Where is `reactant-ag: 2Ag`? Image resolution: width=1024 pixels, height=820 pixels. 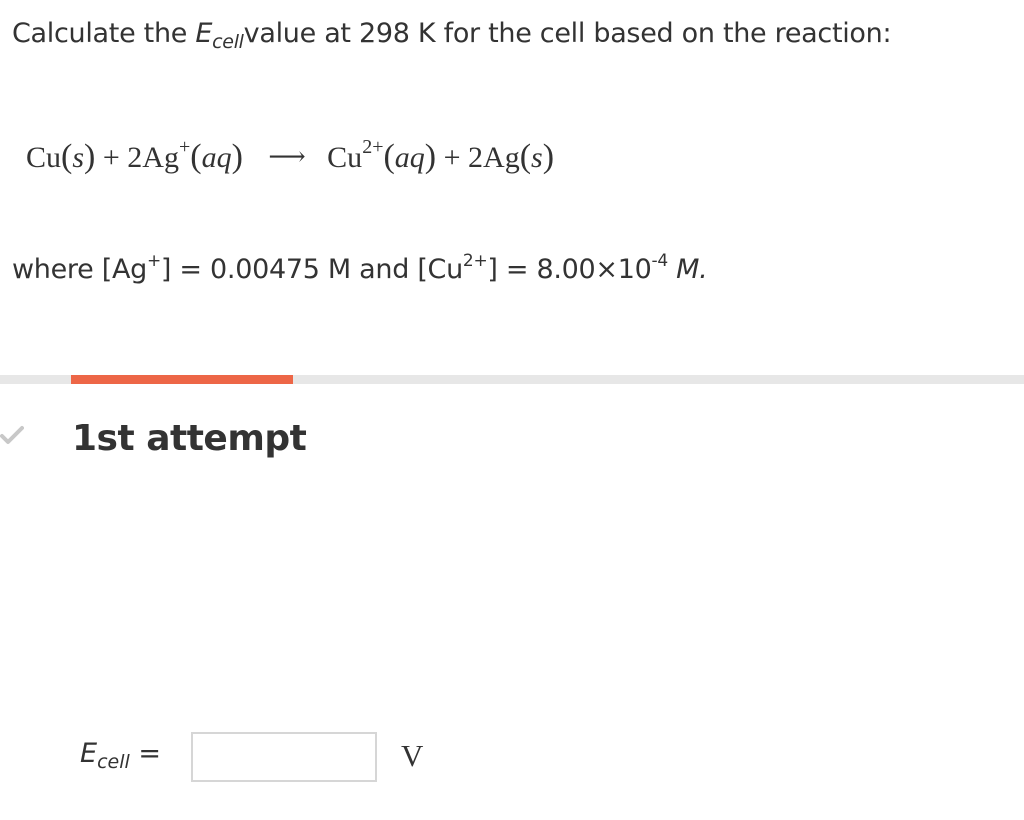
reactant-ag: 2Ag is located at coordinates (153, 157).